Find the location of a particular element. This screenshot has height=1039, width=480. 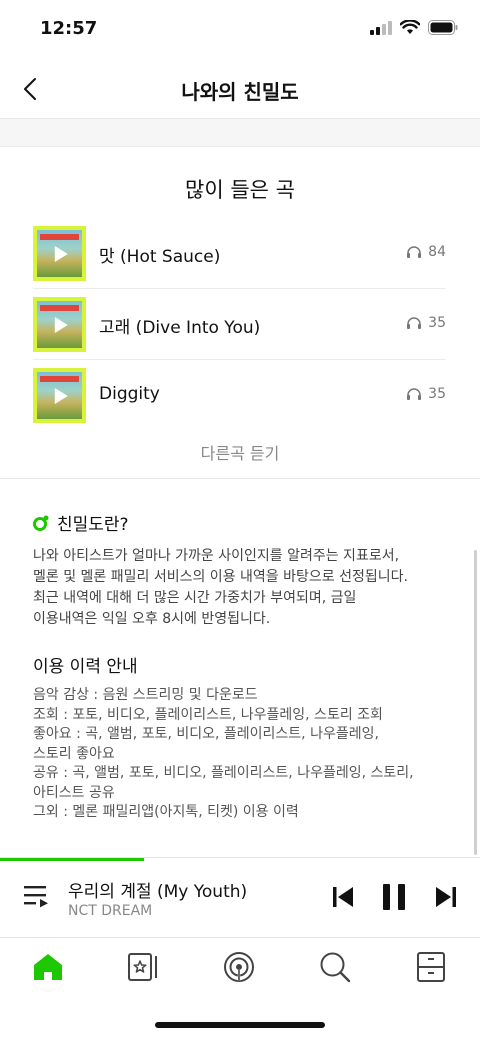

drawer-icon is located at coordinates (431, 967).